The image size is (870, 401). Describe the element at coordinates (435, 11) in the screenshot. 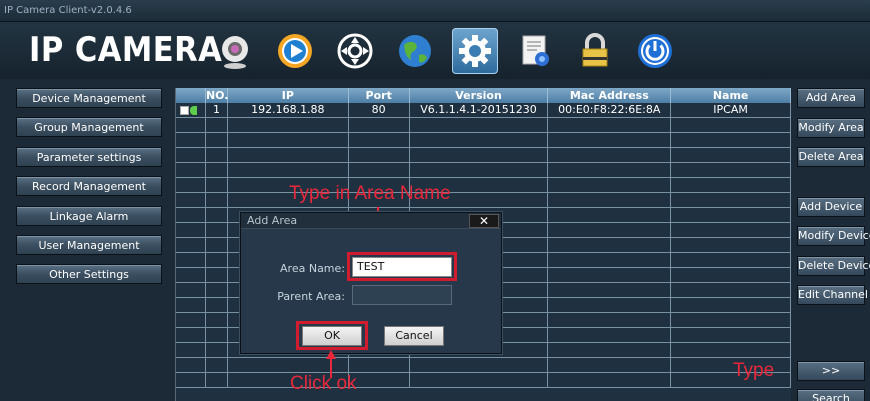

I see `window-title: IP Camera Client-v2.0.4.6` at that location.